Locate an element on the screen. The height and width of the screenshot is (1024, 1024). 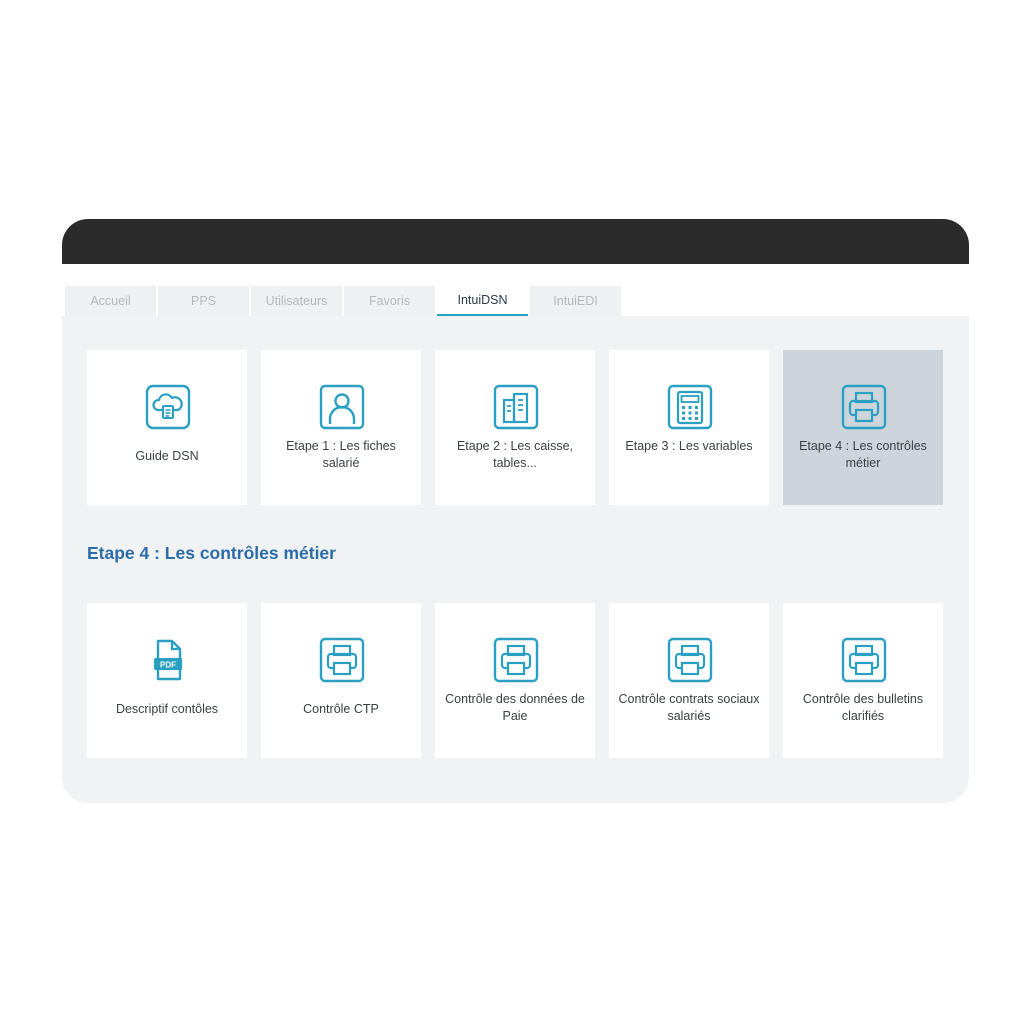
step-card-guide-dsn: Guide DSN is located at coordinates (167, 427).